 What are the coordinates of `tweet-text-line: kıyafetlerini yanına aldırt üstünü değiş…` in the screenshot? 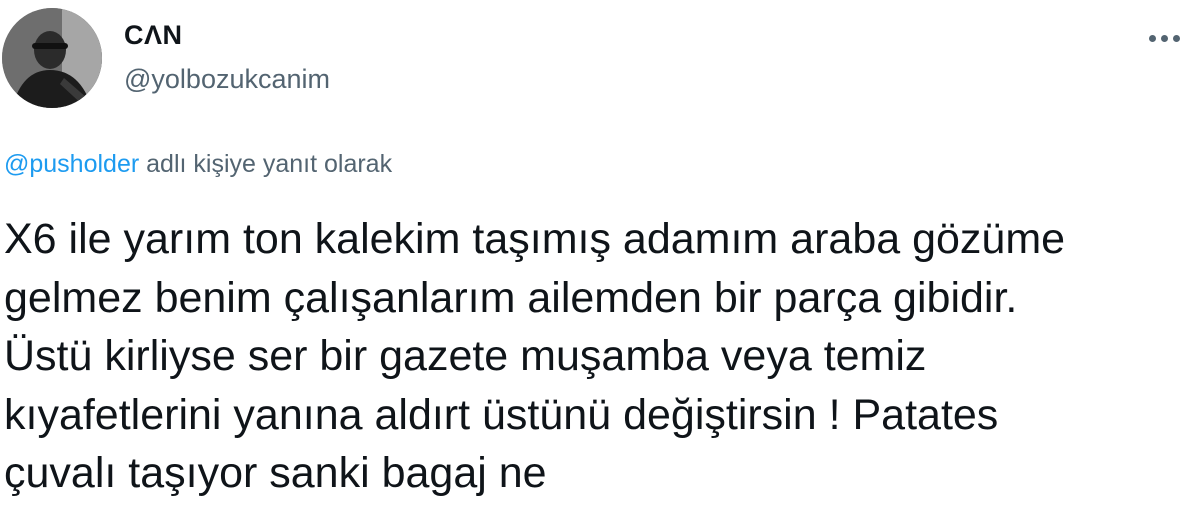 It's located at (501, 414).